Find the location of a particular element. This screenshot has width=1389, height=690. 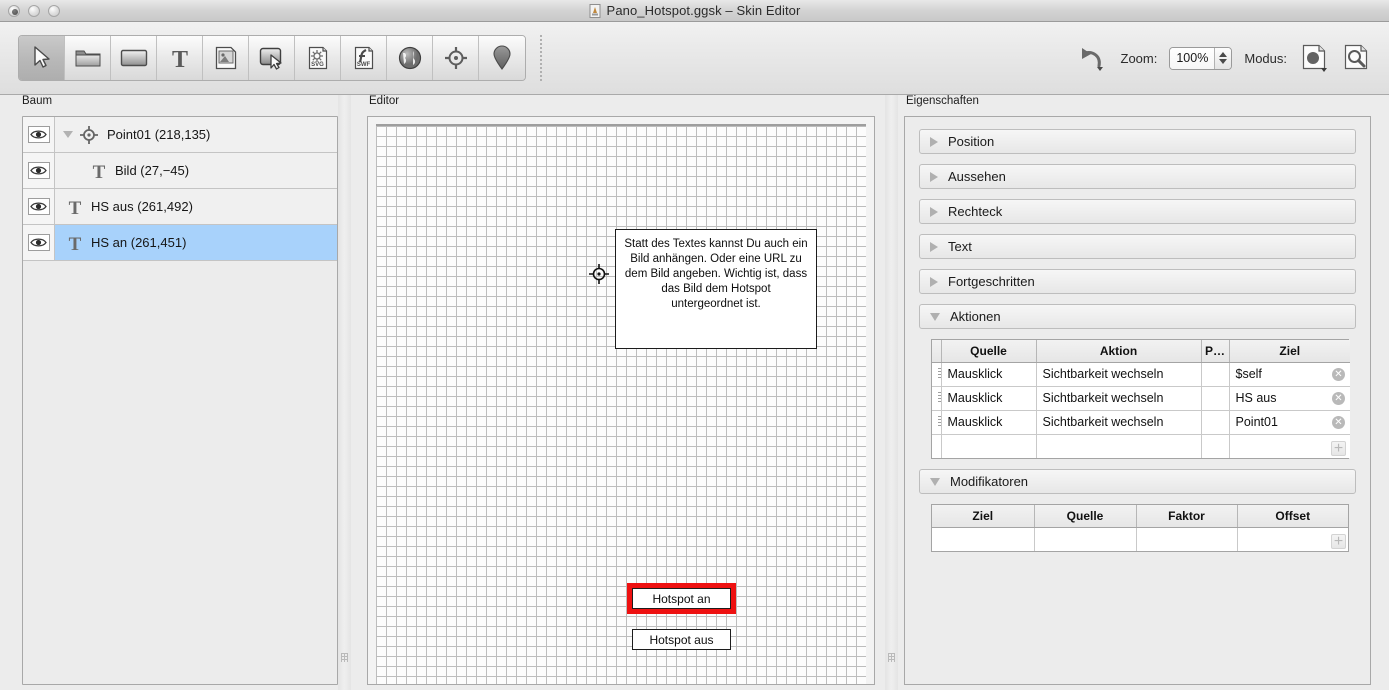

hotspot-tool-button is located at coordinates (456, 58).